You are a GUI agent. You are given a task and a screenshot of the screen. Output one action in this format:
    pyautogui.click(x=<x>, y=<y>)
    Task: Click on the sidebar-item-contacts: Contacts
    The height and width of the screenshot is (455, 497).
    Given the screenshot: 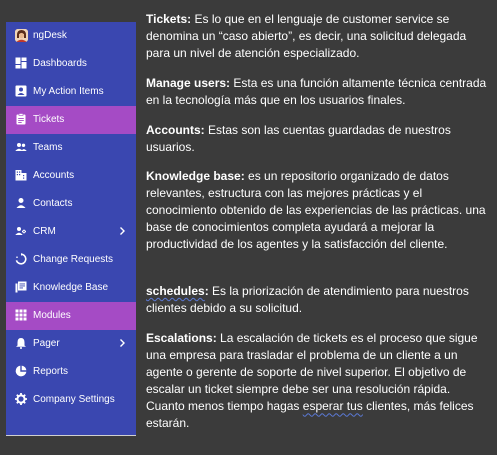 What is the action you would take?
    pyautogui.click(x=71, y=204)
    